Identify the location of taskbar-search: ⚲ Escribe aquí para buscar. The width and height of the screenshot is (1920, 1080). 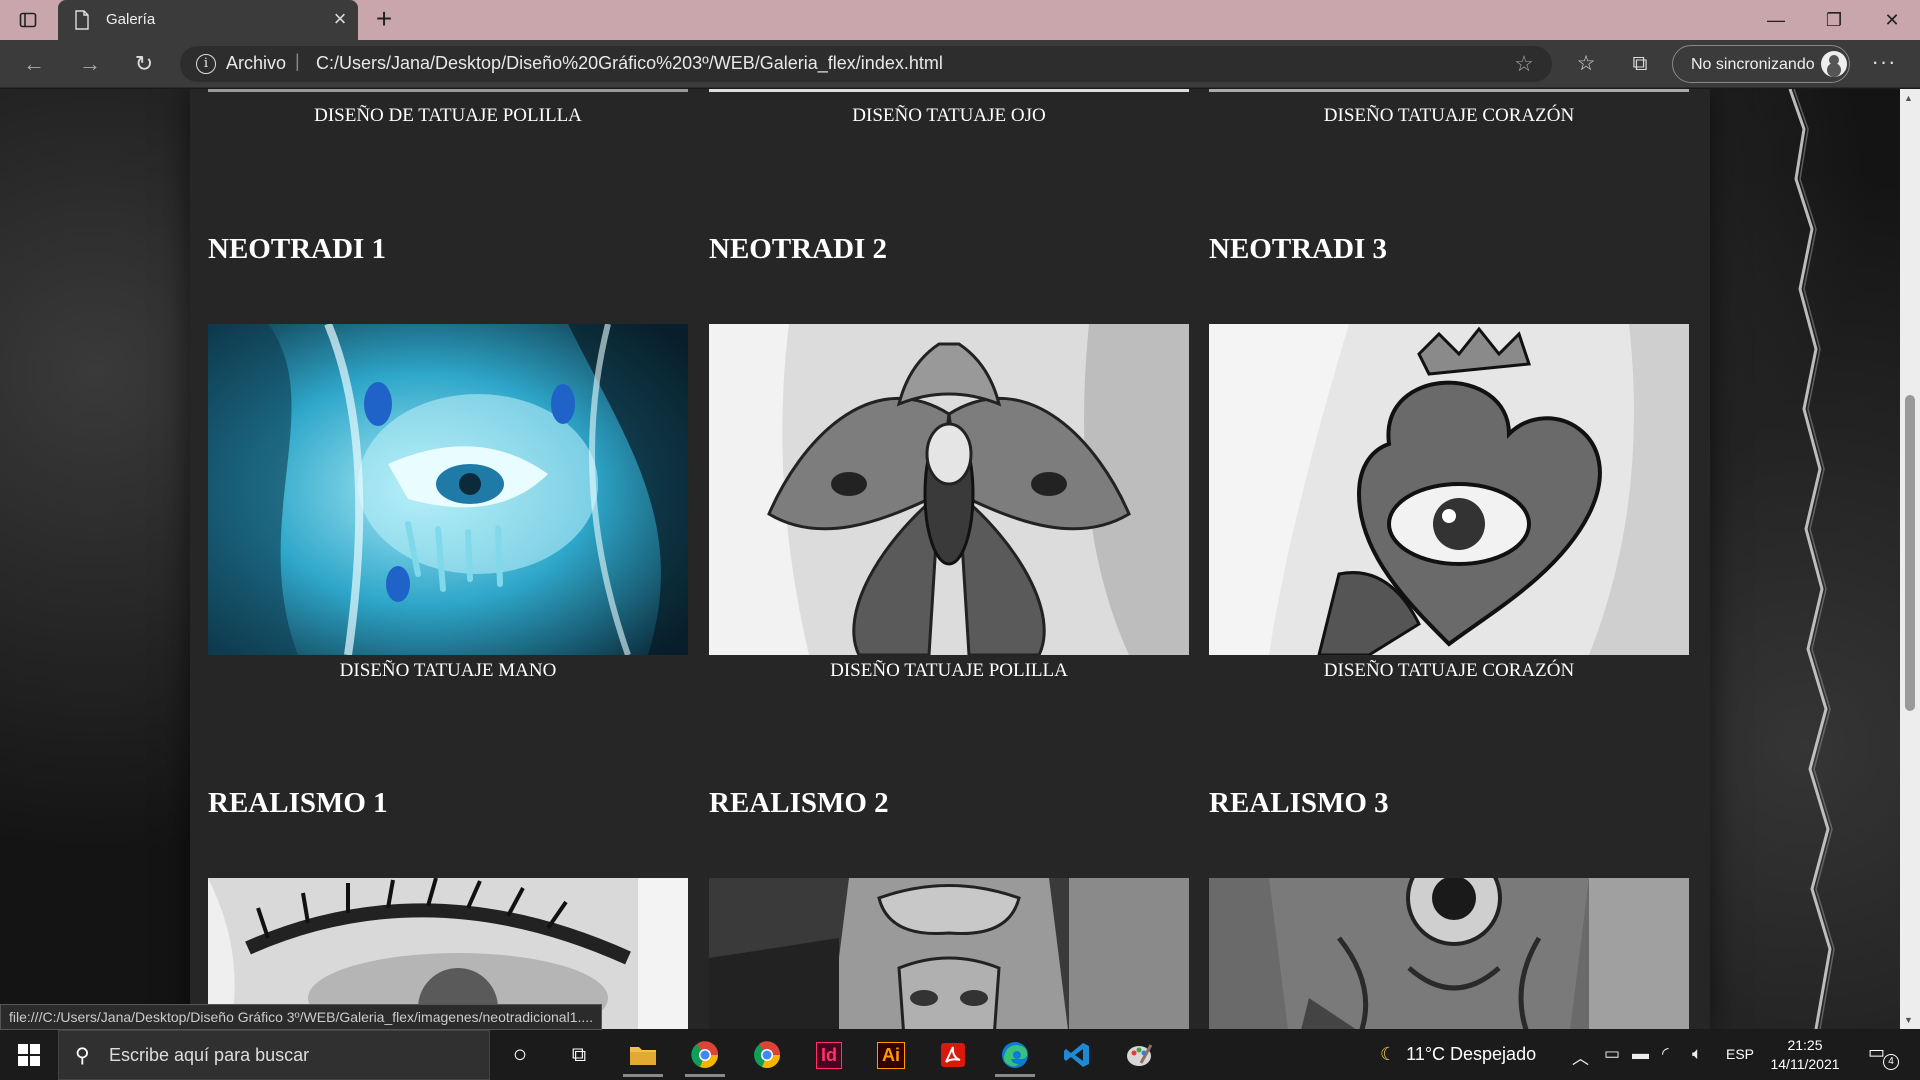
(274, 1055).